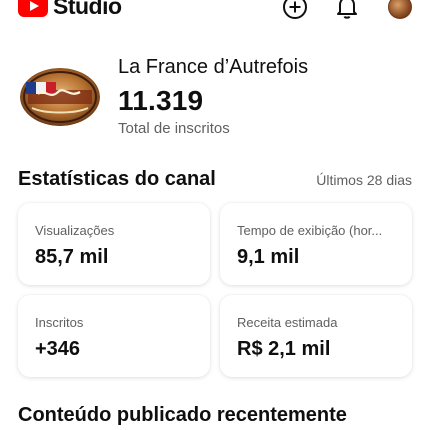 The width and height of the screenshot is (430, 430). I want to click on stat-card-watch-time: Tempo de exibição (hor... 9,1 mil, so click(316, 244).